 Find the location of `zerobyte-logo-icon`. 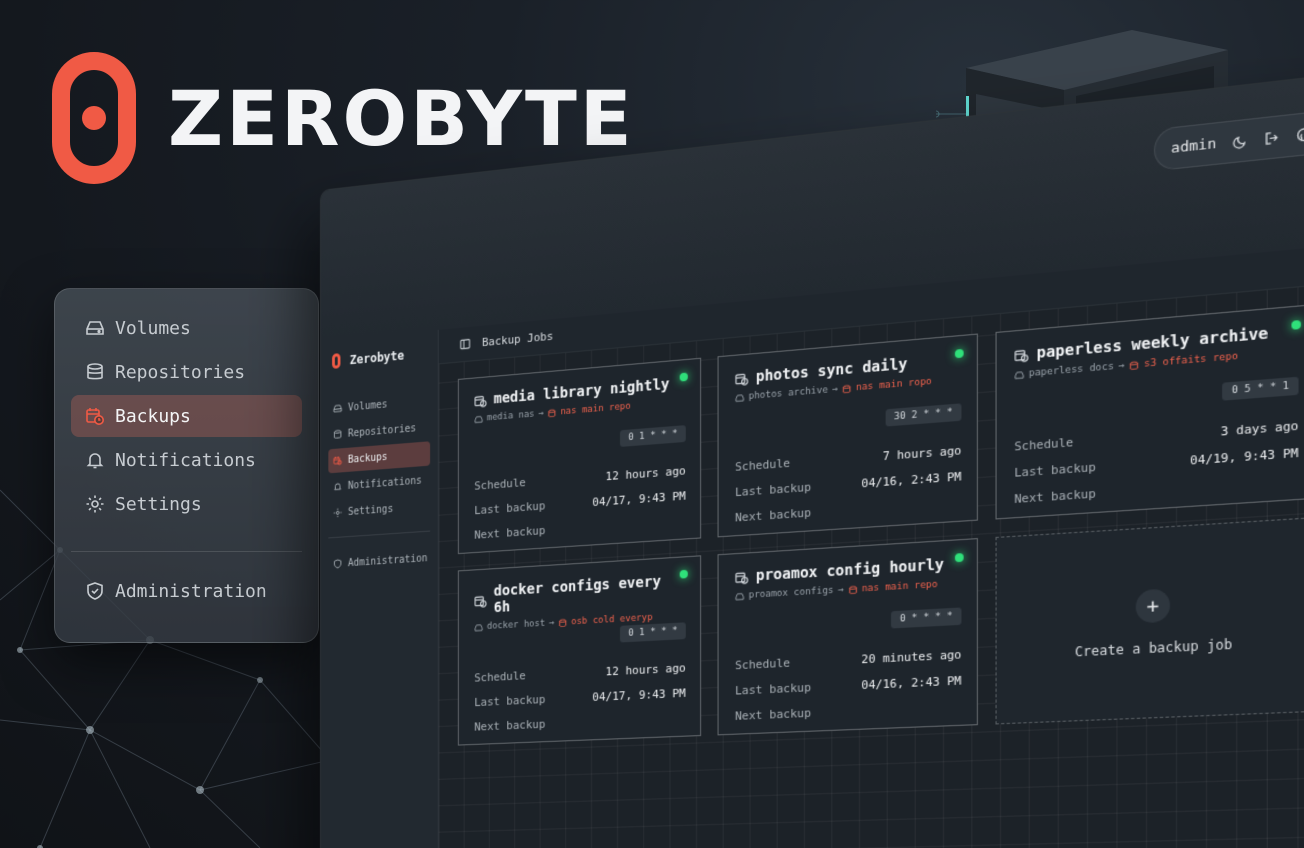

zerobyte-logo-icon is located at coordinates (336, 361).